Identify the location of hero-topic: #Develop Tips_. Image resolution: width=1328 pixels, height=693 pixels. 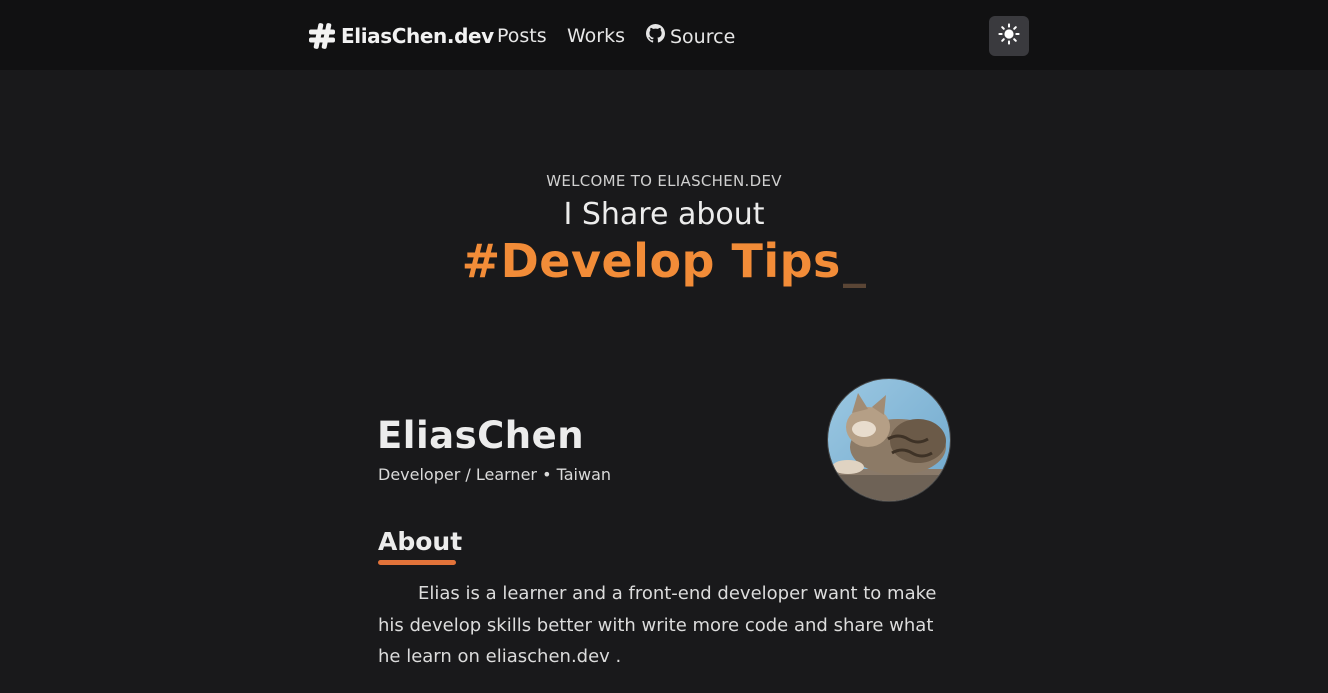
(664, 261).